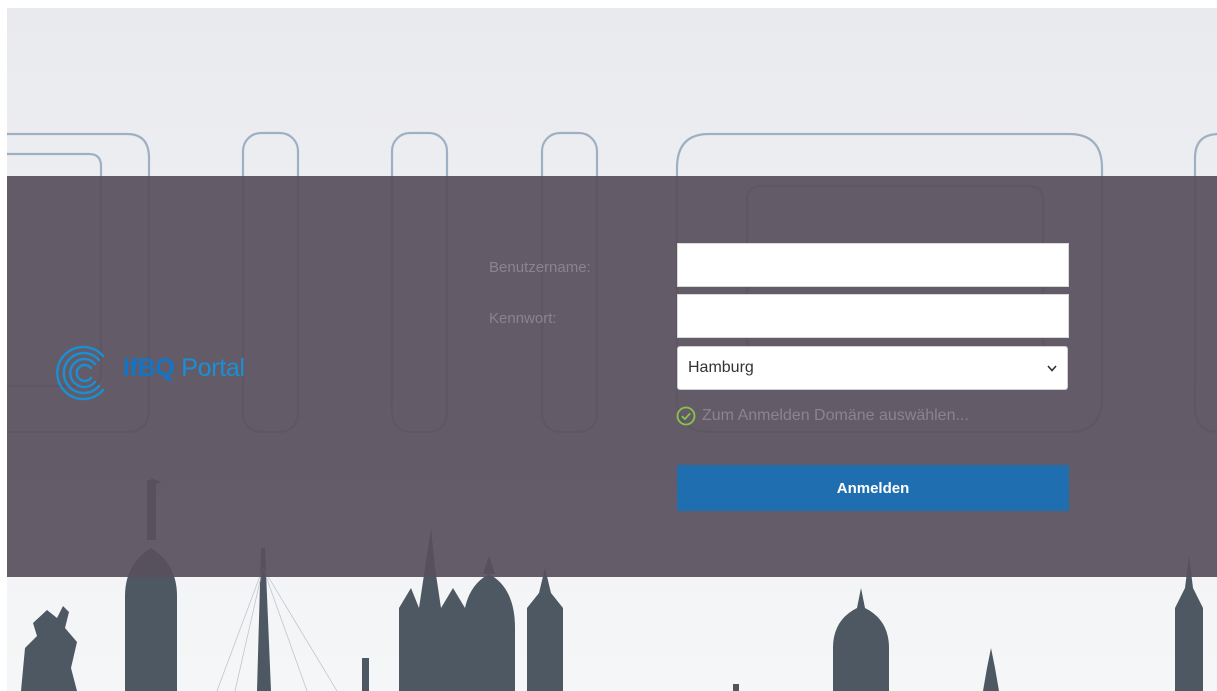 The width and height of the screenshot is (1217, 691). What do you see at coordinates (1052, 368) in the screenshot?
I see `chevron-down-icon` at bounding box center [1052, 368].